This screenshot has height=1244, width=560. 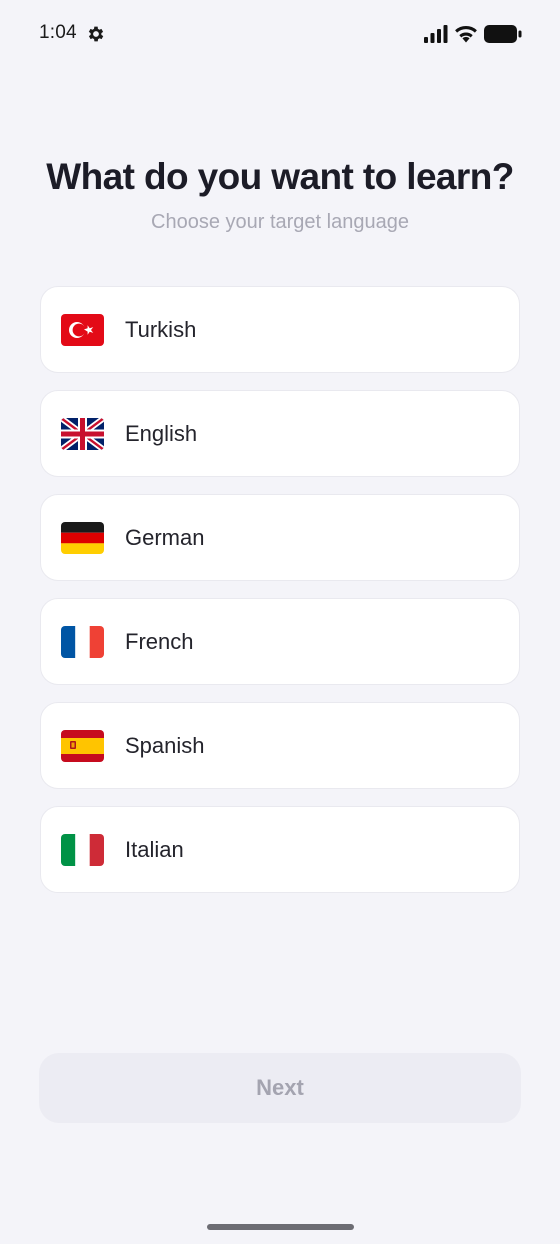 I want to click on language-option-spanish: Spanish, so click(x=280, y=745).